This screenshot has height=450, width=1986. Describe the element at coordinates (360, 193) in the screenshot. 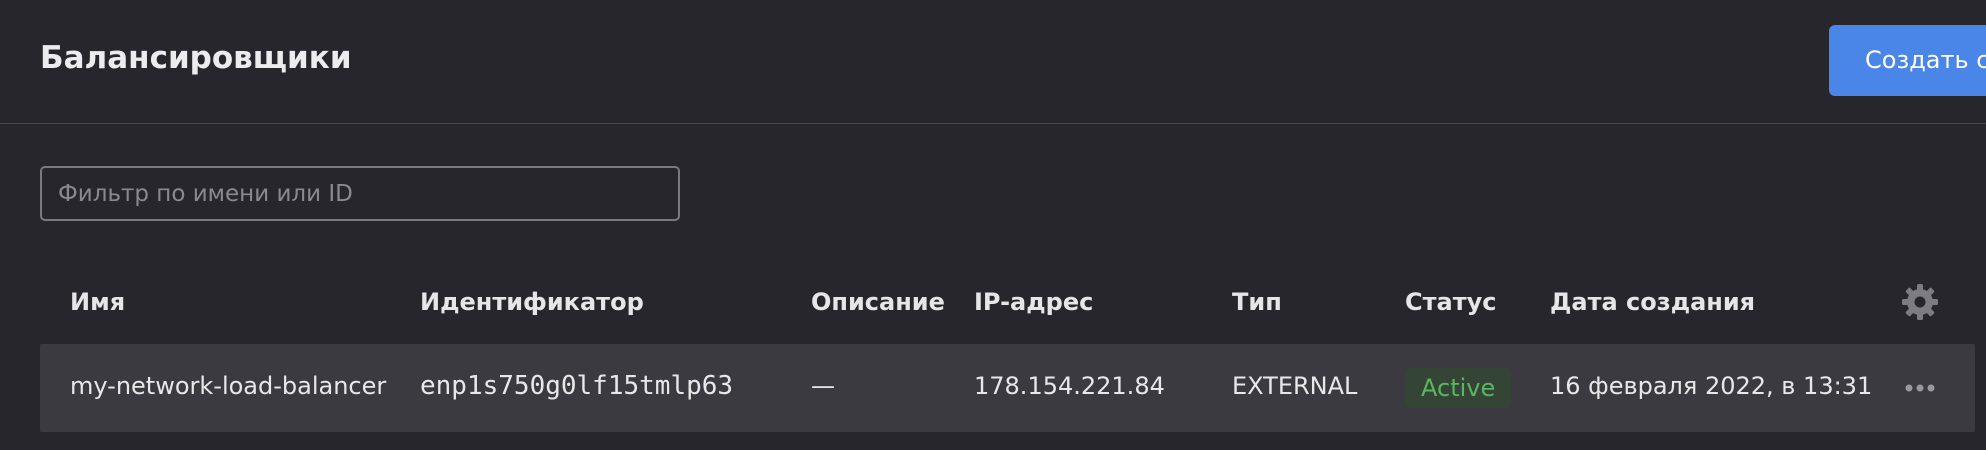

I see `filter-input` at that location.